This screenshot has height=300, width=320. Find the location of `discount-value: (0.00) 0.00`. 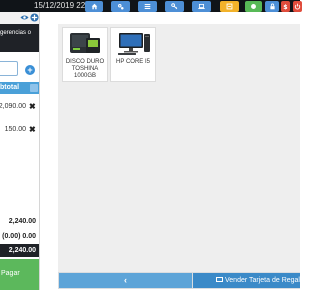

discount-value: (0.00) 0.00 is located at coordinates (19, 236).